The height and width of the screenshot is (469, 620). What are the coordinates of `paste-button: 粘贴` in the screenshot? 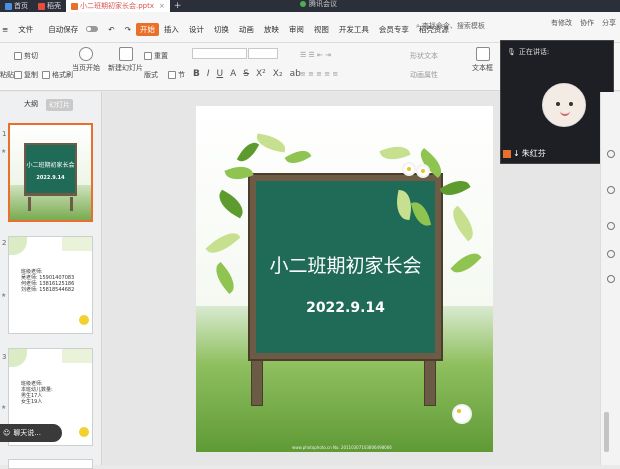 It's located at (7, 75).